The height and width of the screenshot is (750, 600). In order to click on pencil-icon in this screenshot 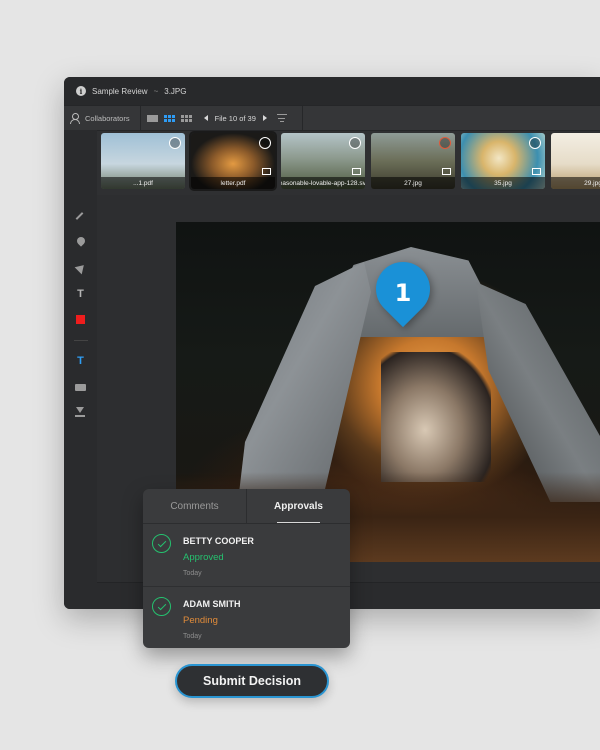, I will do `click(79, 216)`.